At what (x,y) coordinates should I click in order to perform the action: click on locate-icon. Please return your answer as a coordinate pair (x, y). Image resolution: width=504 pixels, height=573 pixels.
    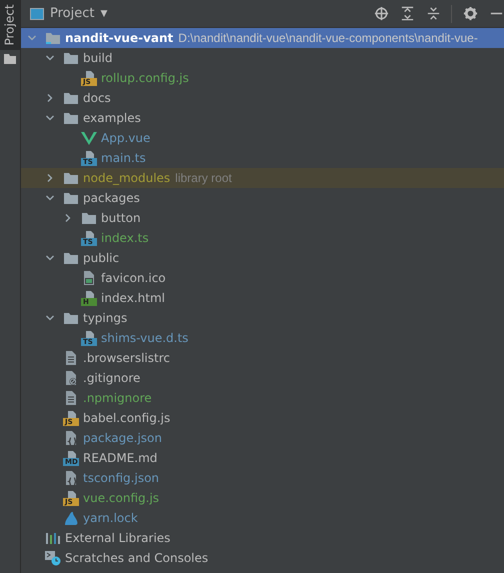
    Looking at the image, I should click on (381, 13).